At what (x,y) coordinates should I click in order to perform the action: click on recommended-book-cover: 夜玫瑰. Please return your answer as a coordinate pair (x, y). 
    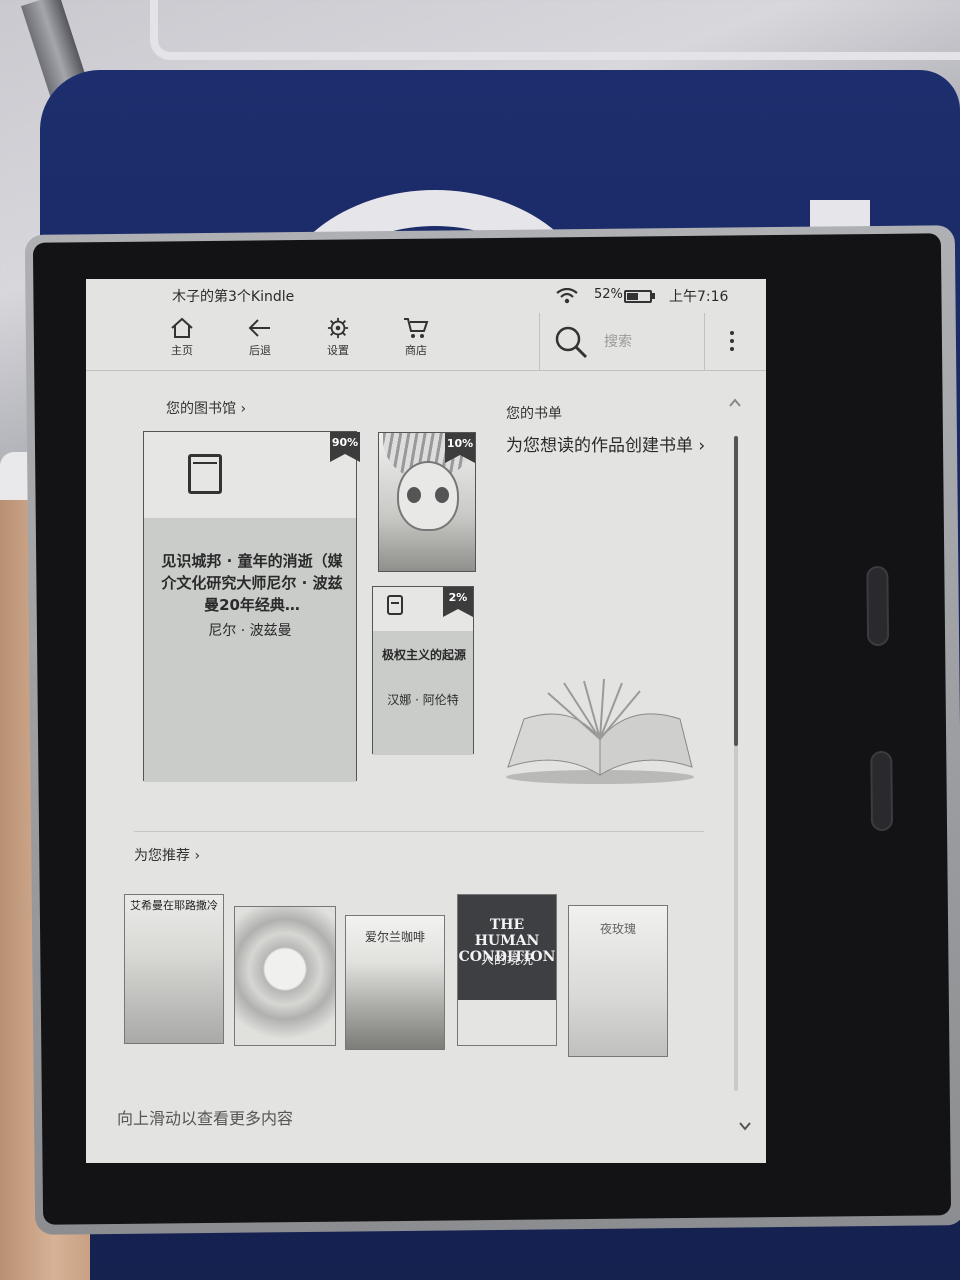
    Looking at the image, I should click on (618, 981).